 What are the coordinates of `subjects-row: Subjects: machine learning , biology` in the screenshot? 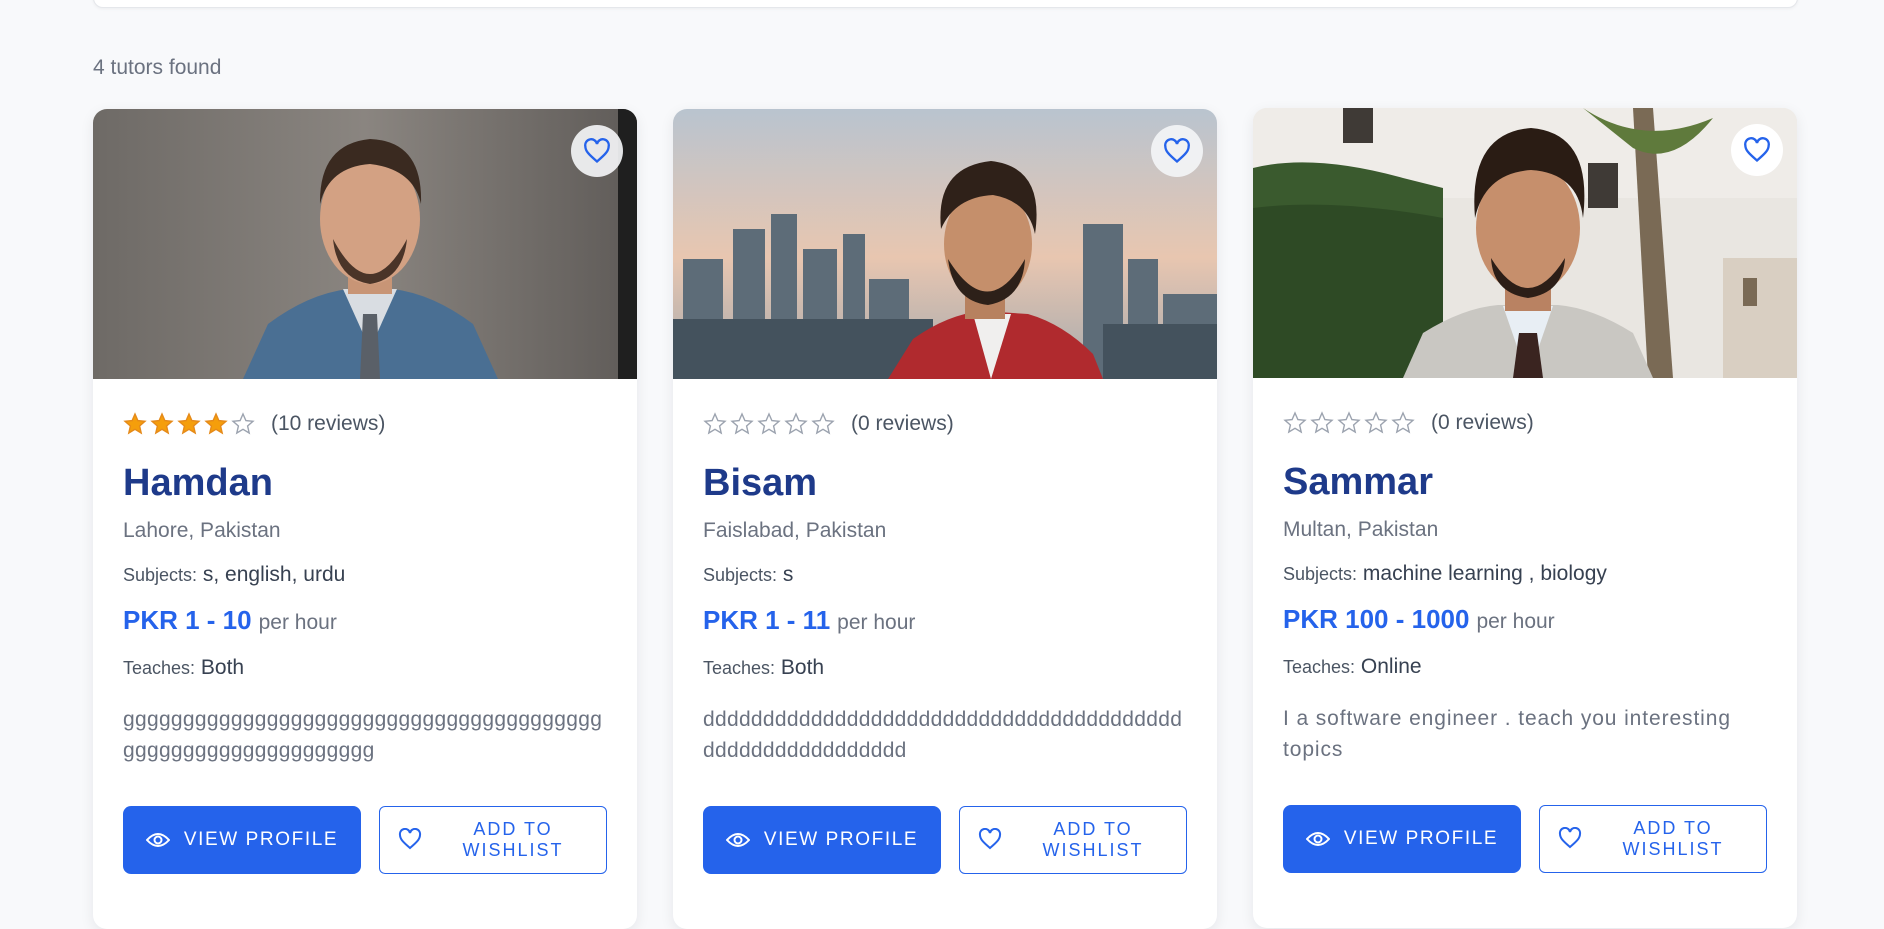 It's located at (1525, 574).